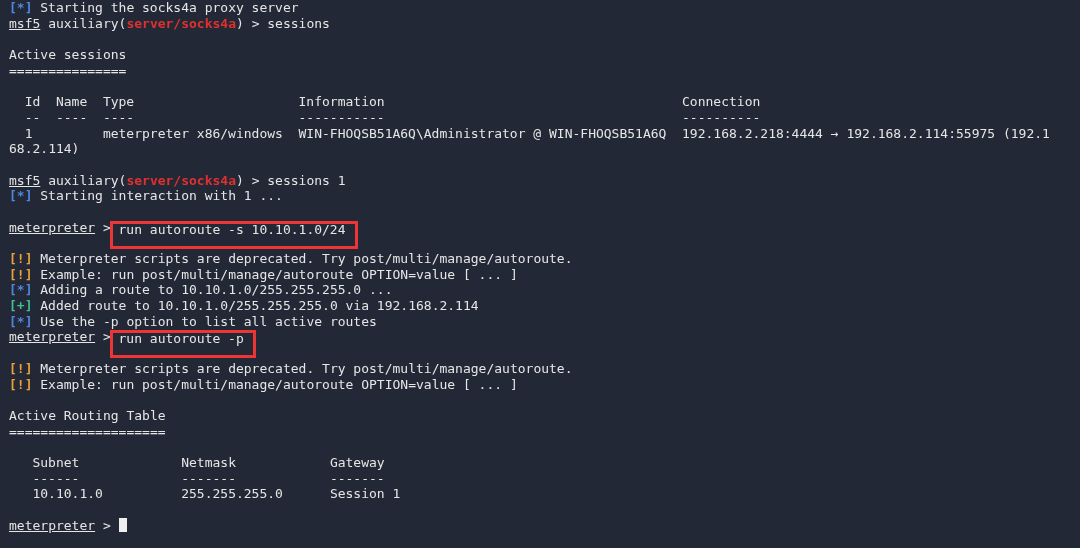 This screenshot has width=1080, height=548. I want to click on status-marker: [+], so click(21, 306).